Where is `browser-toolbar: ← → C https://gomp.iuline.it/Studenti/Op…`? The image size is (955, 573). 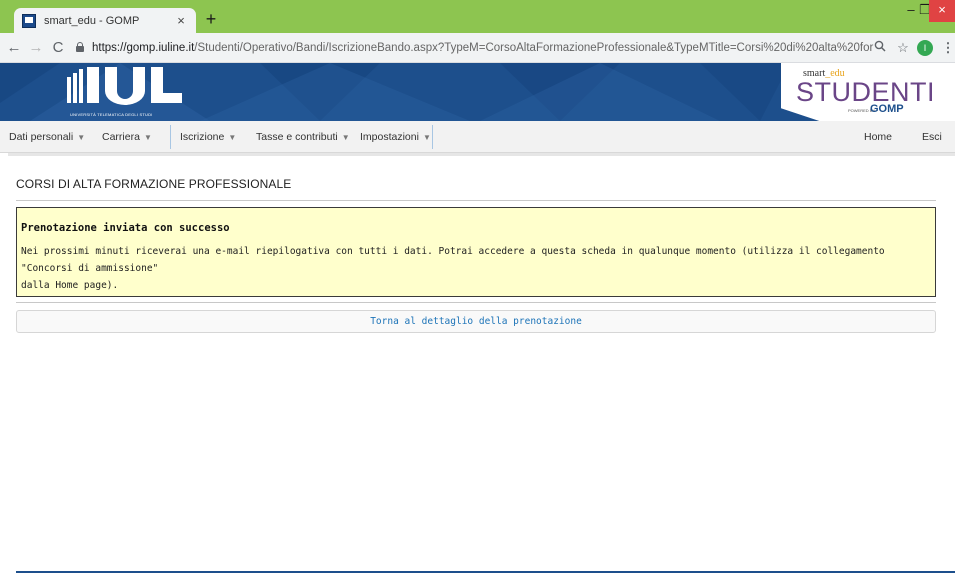
browser-toolbar: ← → C https://gomp.iuline.it/Studenti/Op… is located at coordinates (477, 48).